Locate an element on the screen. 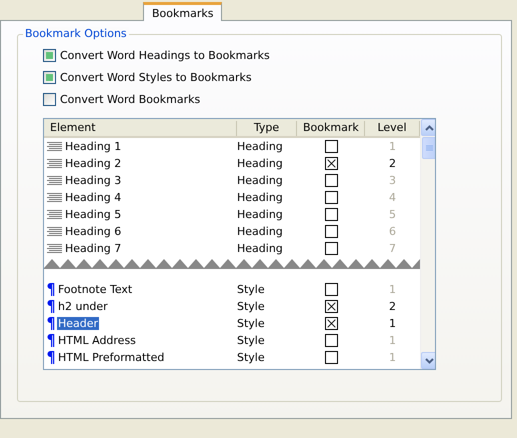 This screenshot has height=438, width=517. scrollbar is located at coordinates (427, 244).